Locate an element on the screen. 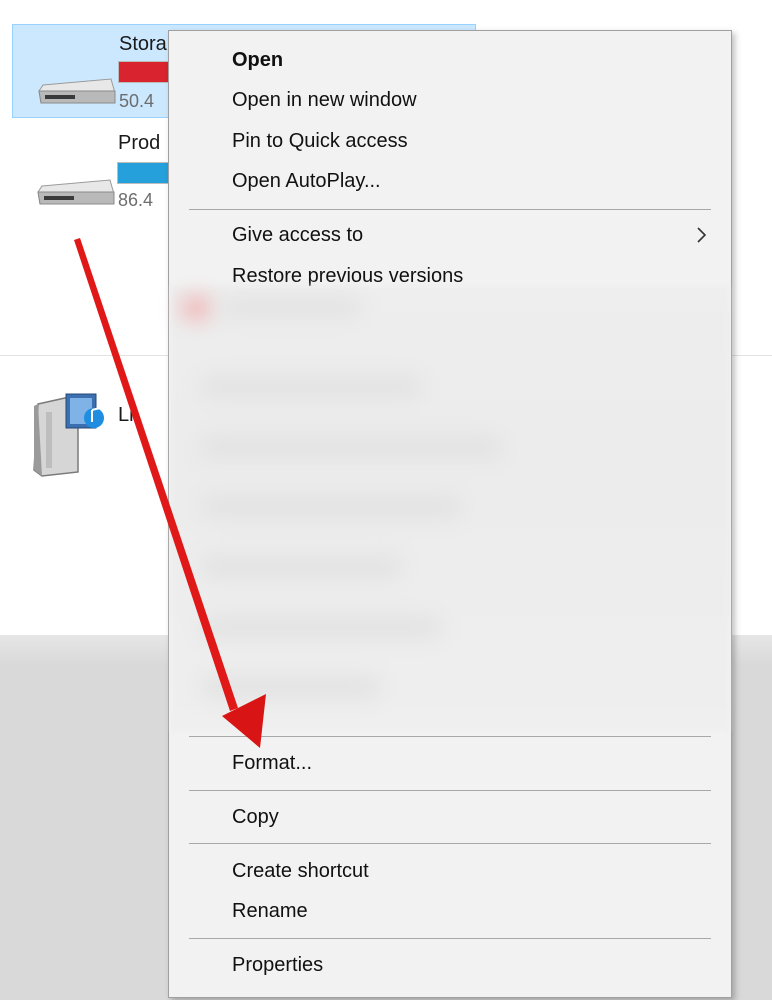  menu-item-label: Properties is located at coordinates (278, 965).